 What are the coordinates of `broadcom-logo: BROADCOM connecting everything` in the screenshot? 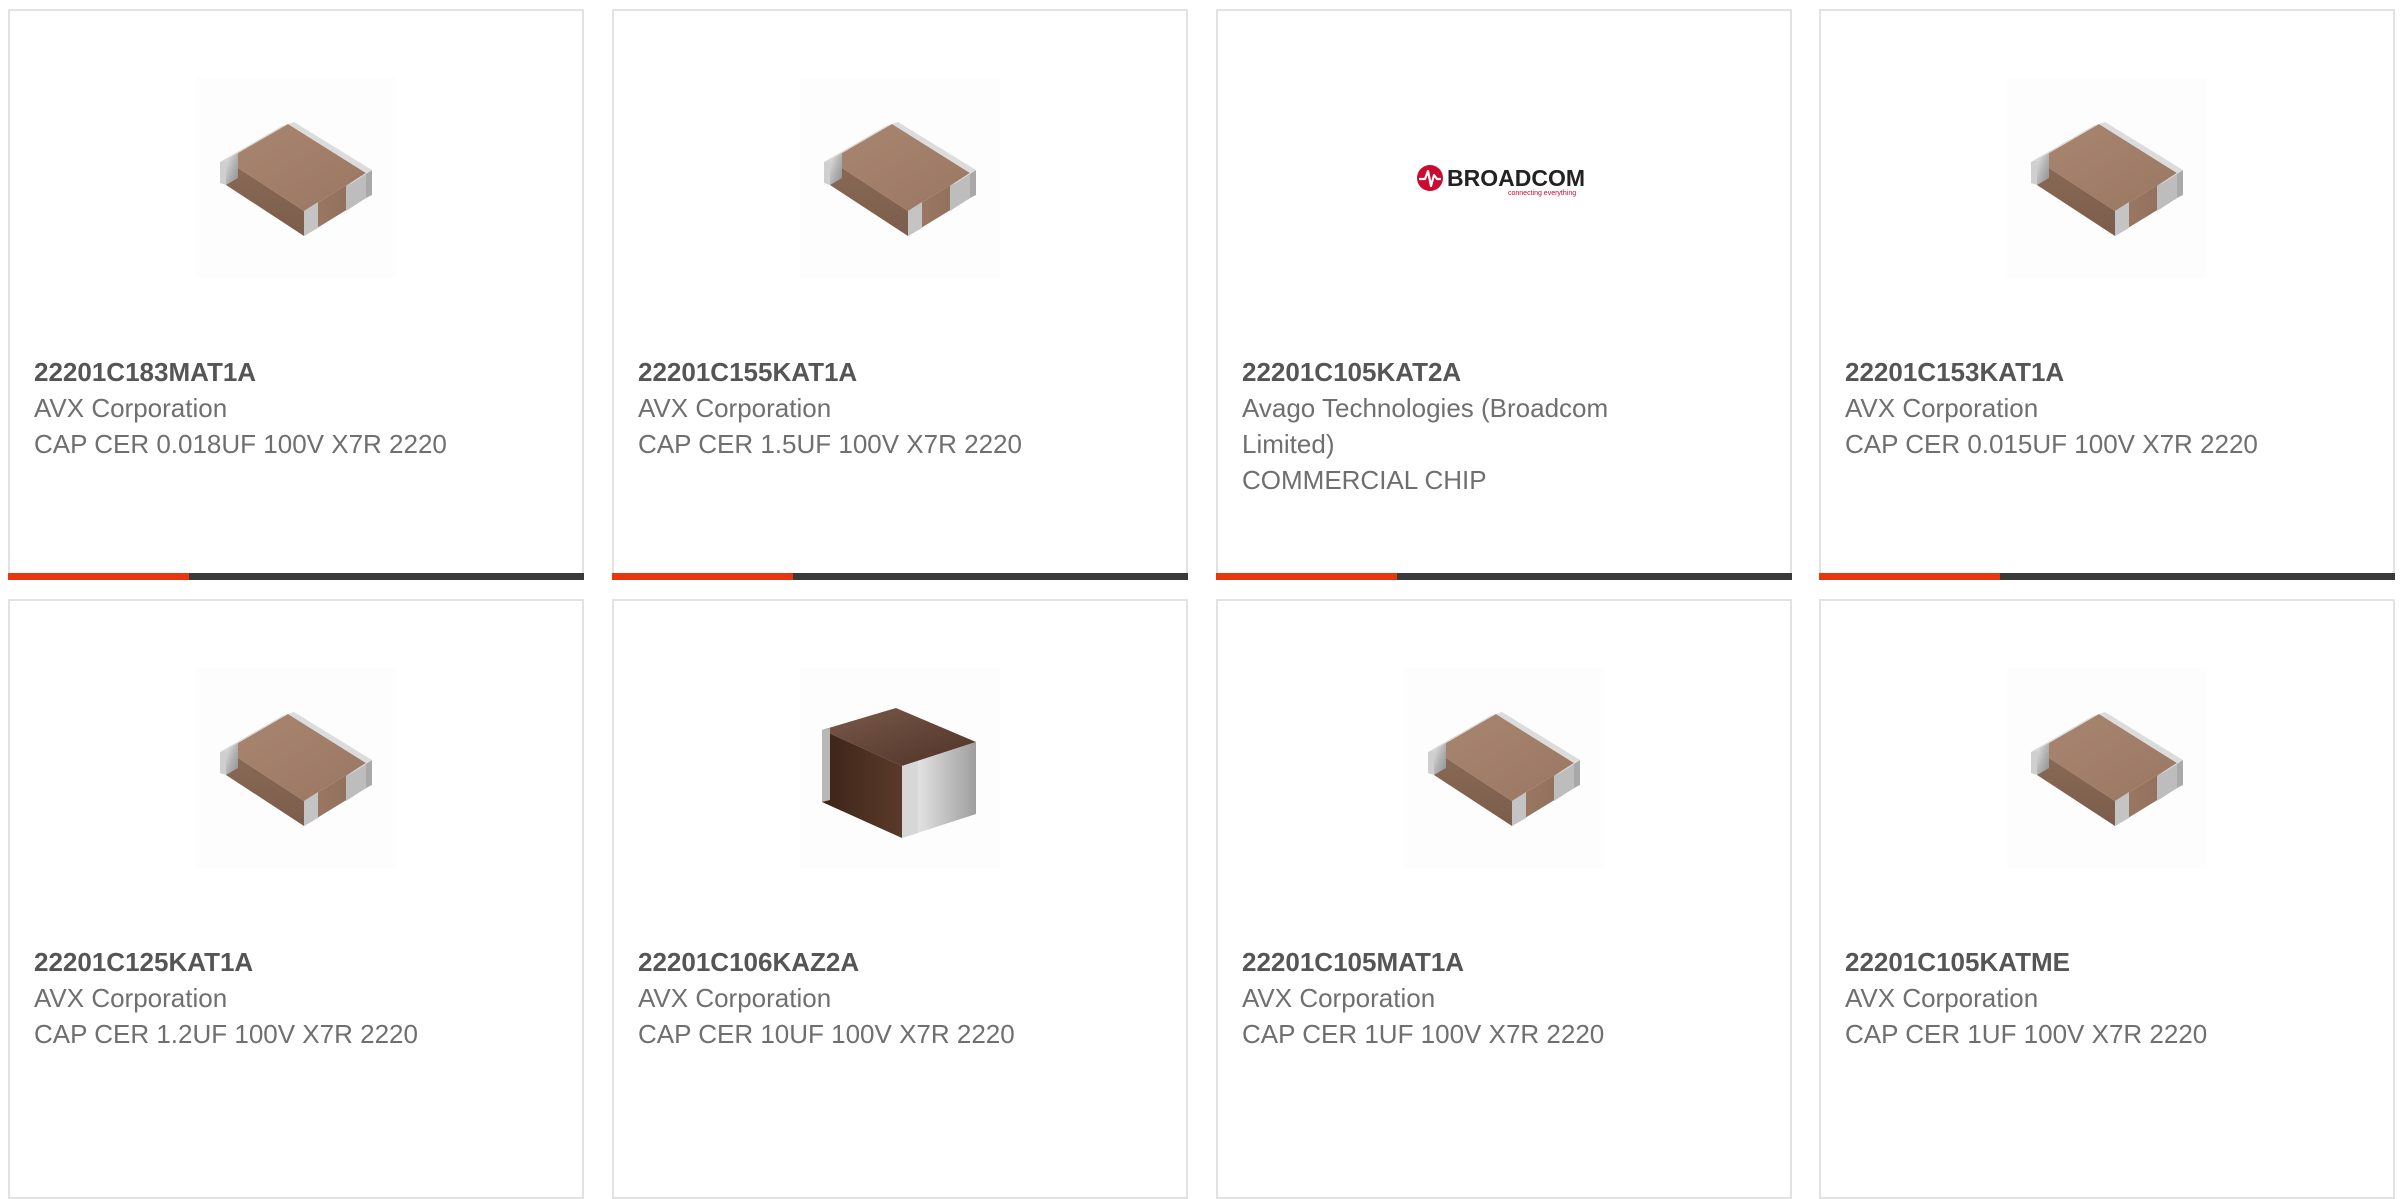 It's located at (1504, 178).